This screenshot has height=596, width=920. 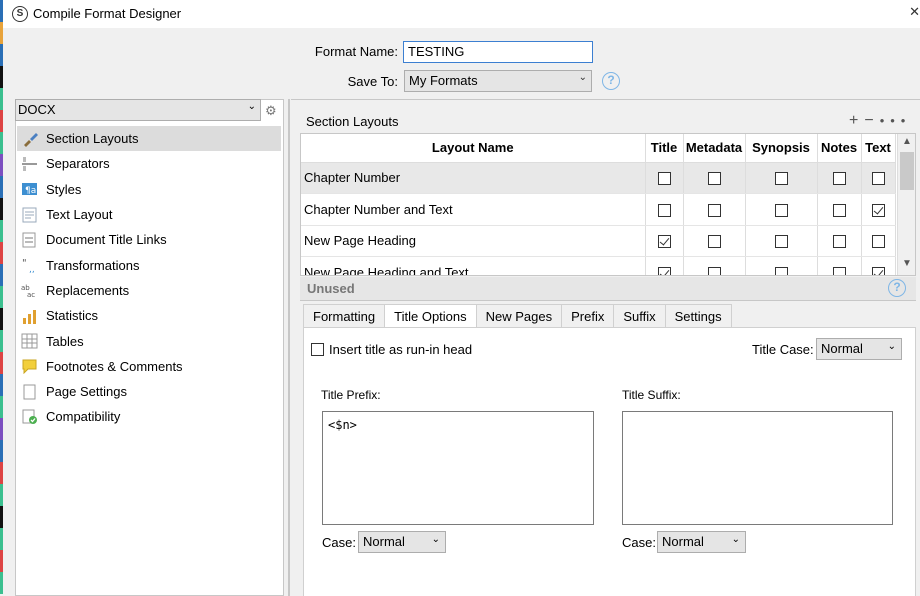 I want to click on save-to-value: My Formats, so click(x=443, y=80).